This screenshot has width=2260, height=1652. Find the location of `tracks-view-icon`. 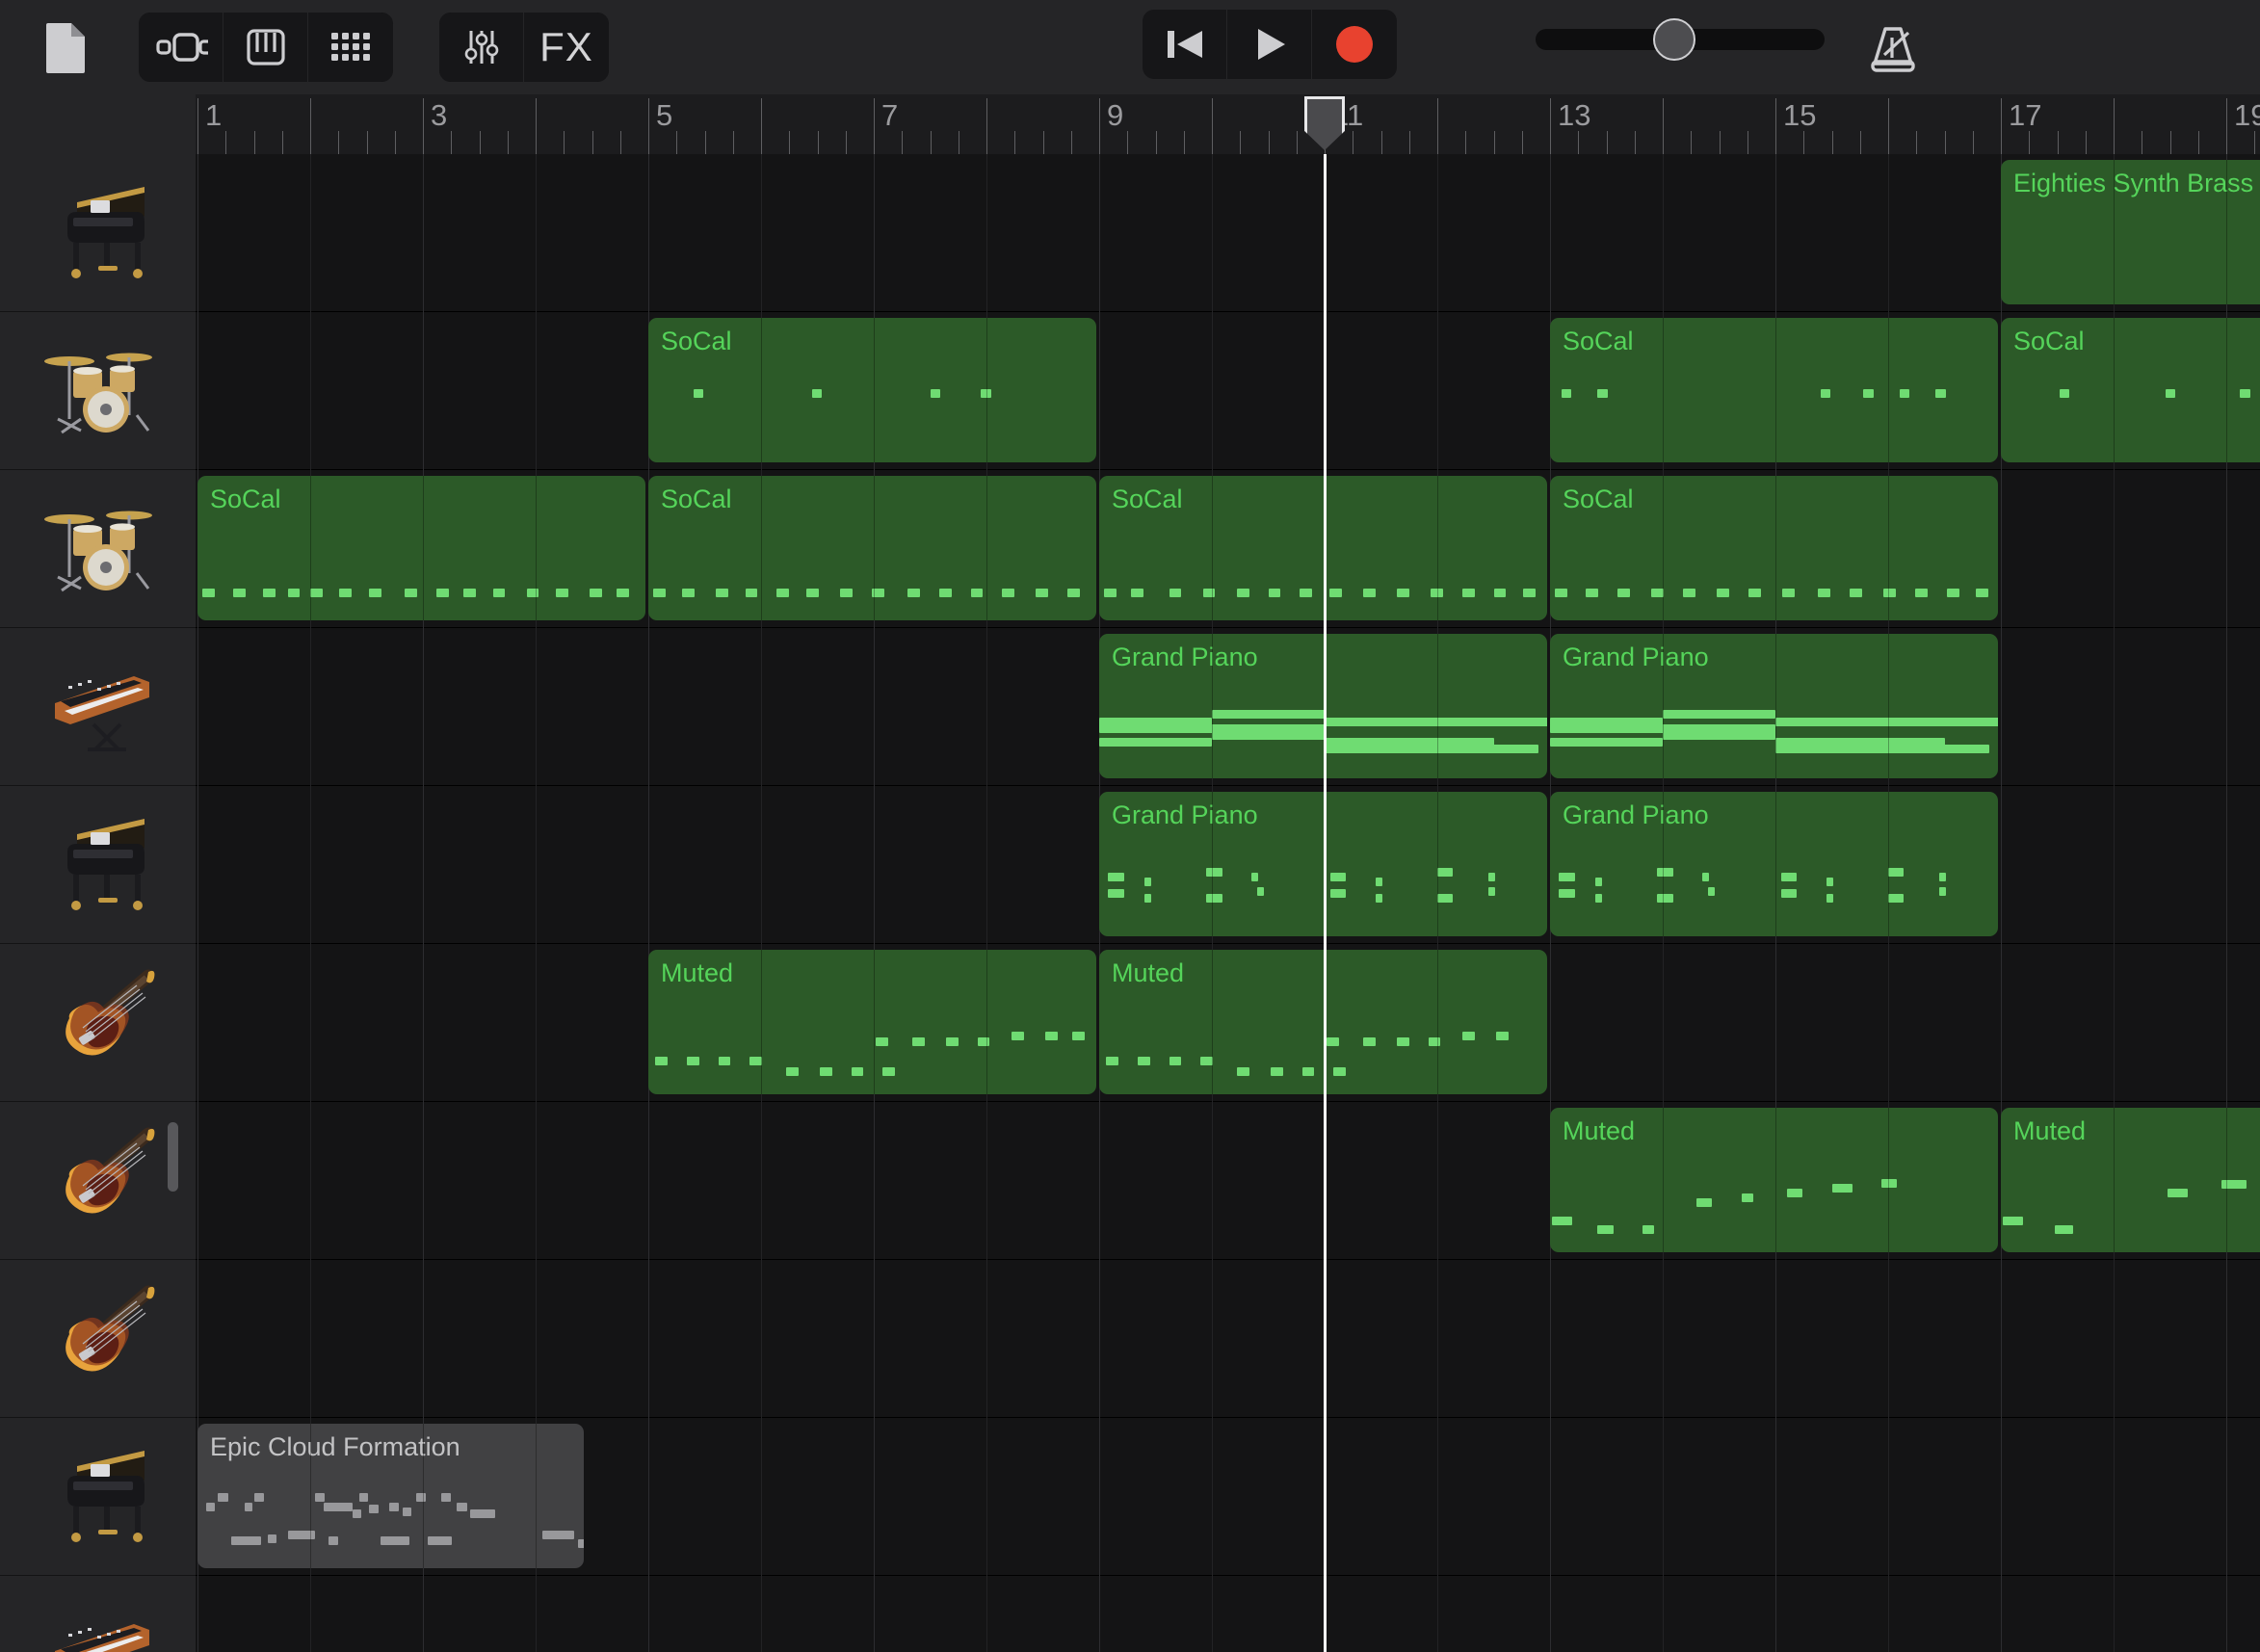

tracks-view-icon is located at coordinates (181, 47).